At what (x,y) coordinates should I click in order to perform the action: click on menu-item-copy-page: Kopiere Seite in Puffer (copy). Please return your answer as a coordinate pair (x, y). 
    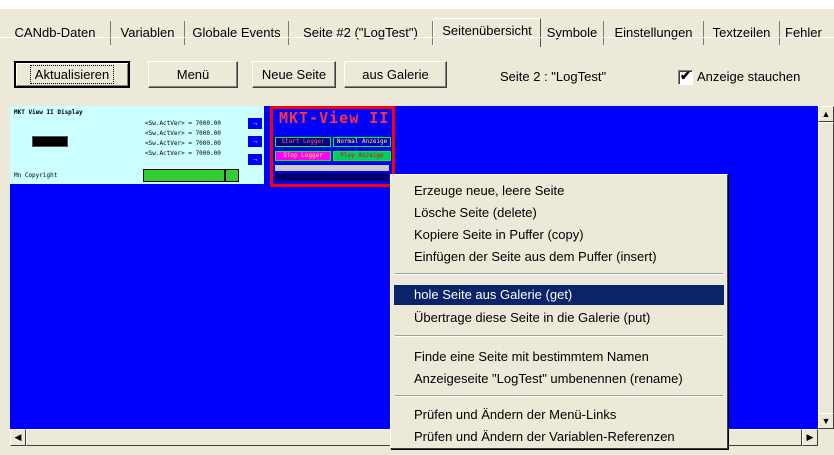
    Looking at the image, I should click on (559, 235).